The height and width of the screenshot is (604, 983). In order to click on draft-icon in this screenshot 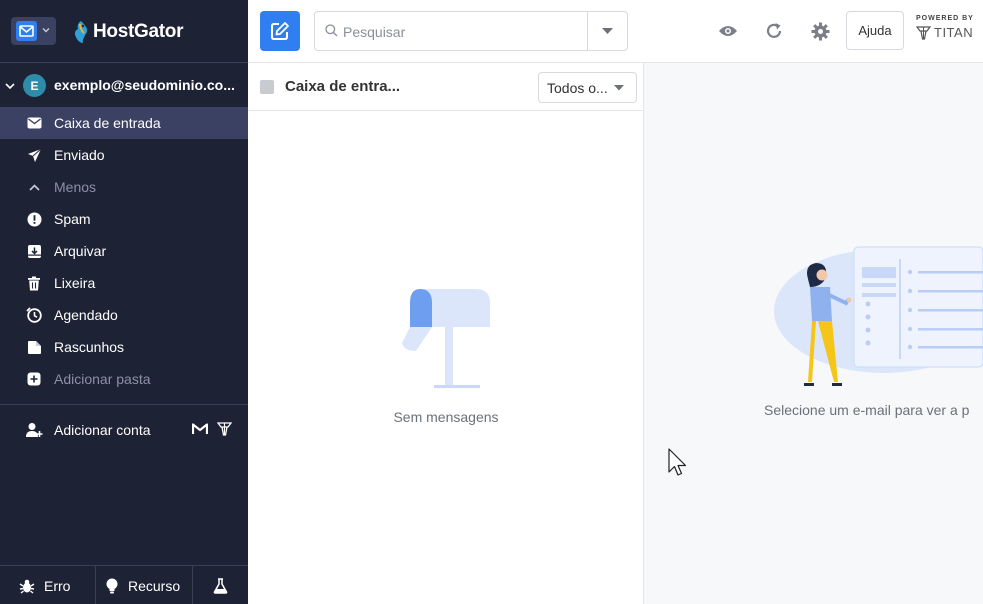, I will do `click(34, 347)`.